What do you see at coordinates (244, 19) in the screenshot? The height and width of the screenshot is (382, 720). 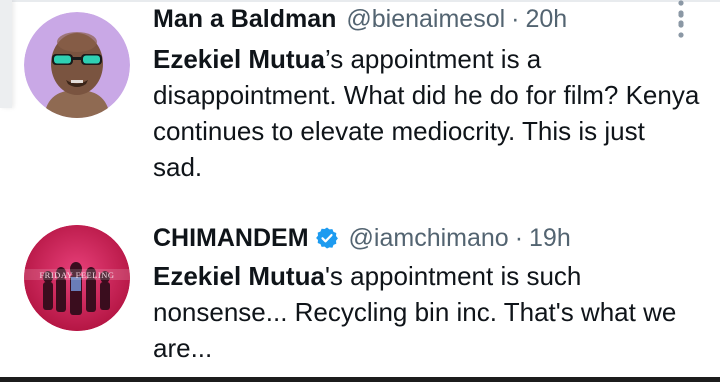 I see `author-name: Man a Baldman` at bounding box center [244, 19].